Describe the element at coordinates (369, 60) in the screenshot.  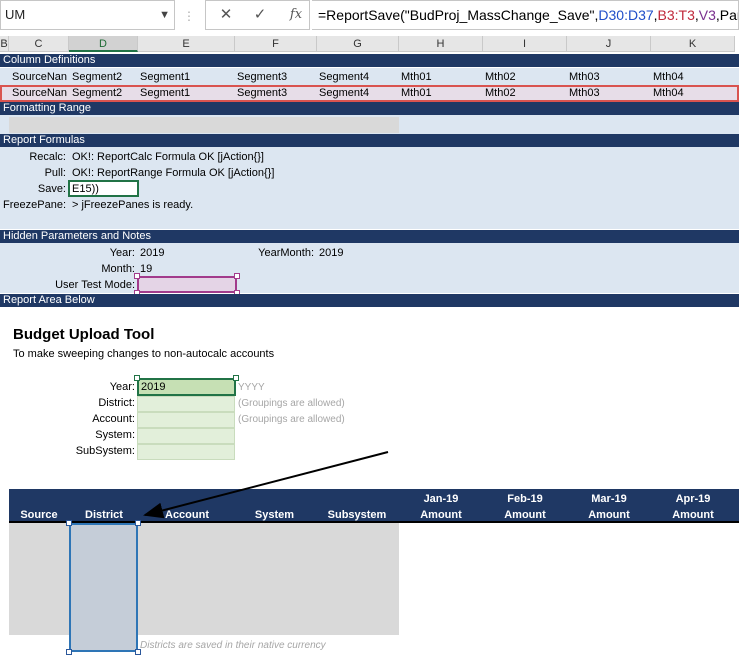
I see `section-column-definitions: Column Definitions` at that location.